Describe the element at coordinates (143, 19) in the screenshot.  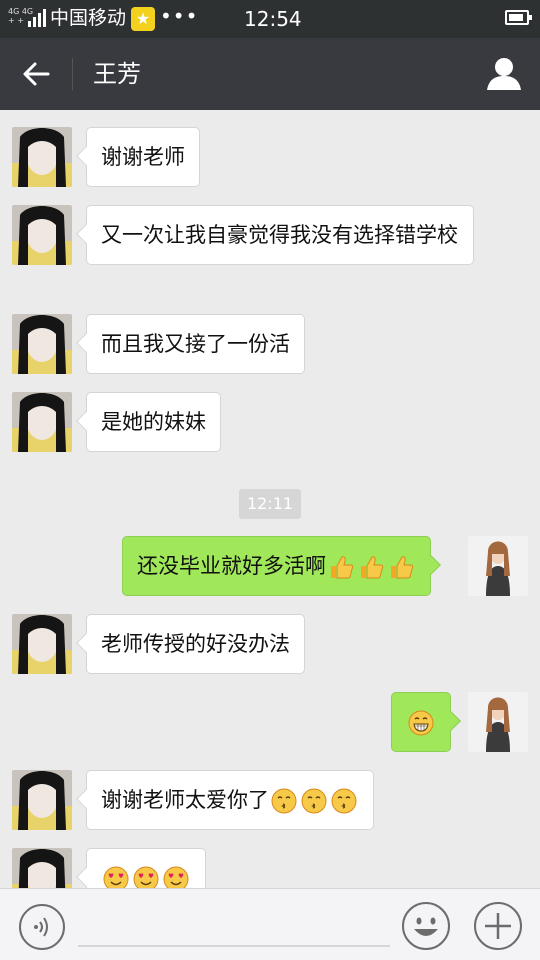
I see `star-badge-icon: ★` at that location.